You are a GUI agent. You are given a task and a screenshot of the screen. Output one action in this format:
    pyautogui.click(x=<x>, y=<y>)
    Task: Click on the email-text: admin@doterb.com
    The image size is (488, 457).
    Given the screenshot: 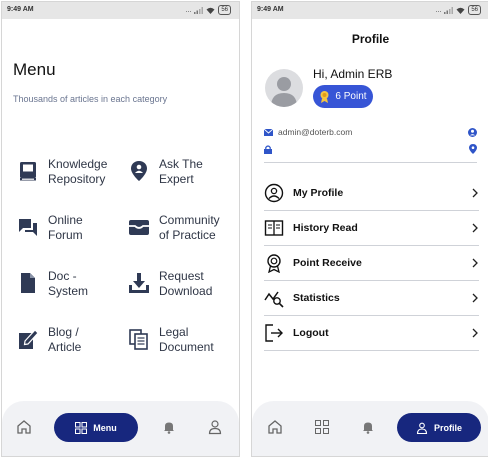 What is the action you would take?
    pyautogui.click(x=315, y=132)
    